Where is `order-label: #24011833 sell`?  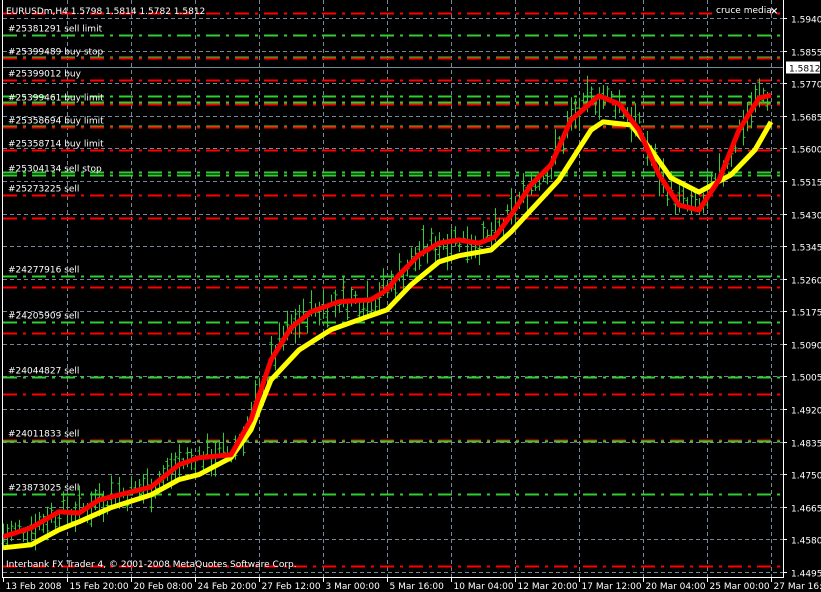 order-label: #24011833 sell is located at coordinates (43, 435).